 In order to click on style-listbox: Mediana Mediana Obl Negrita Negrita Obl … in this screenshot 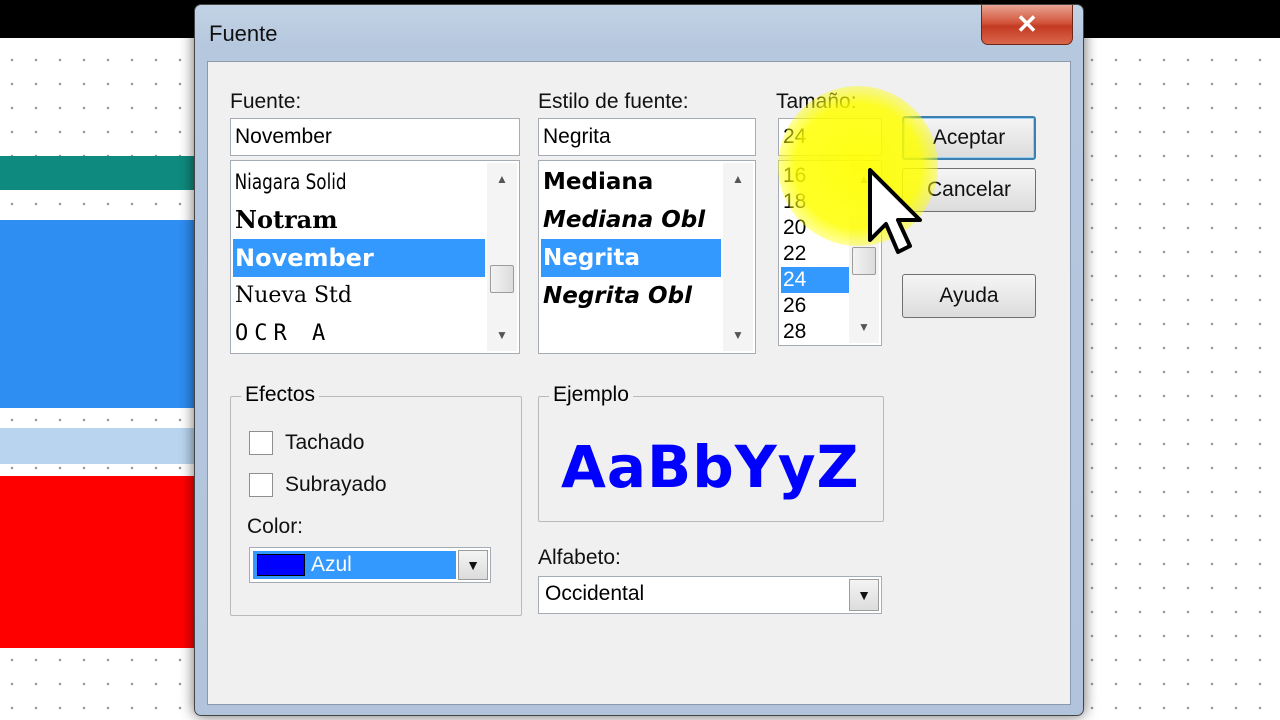, I will do `click(647, 257)`.